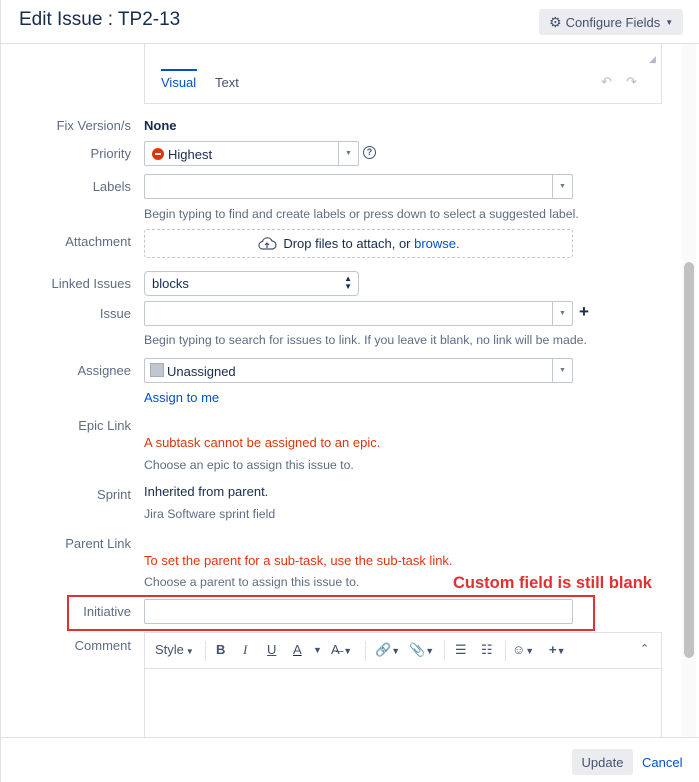 The image size is (699, 782). I want to click on issue-label: Issue, so click(115, 313).